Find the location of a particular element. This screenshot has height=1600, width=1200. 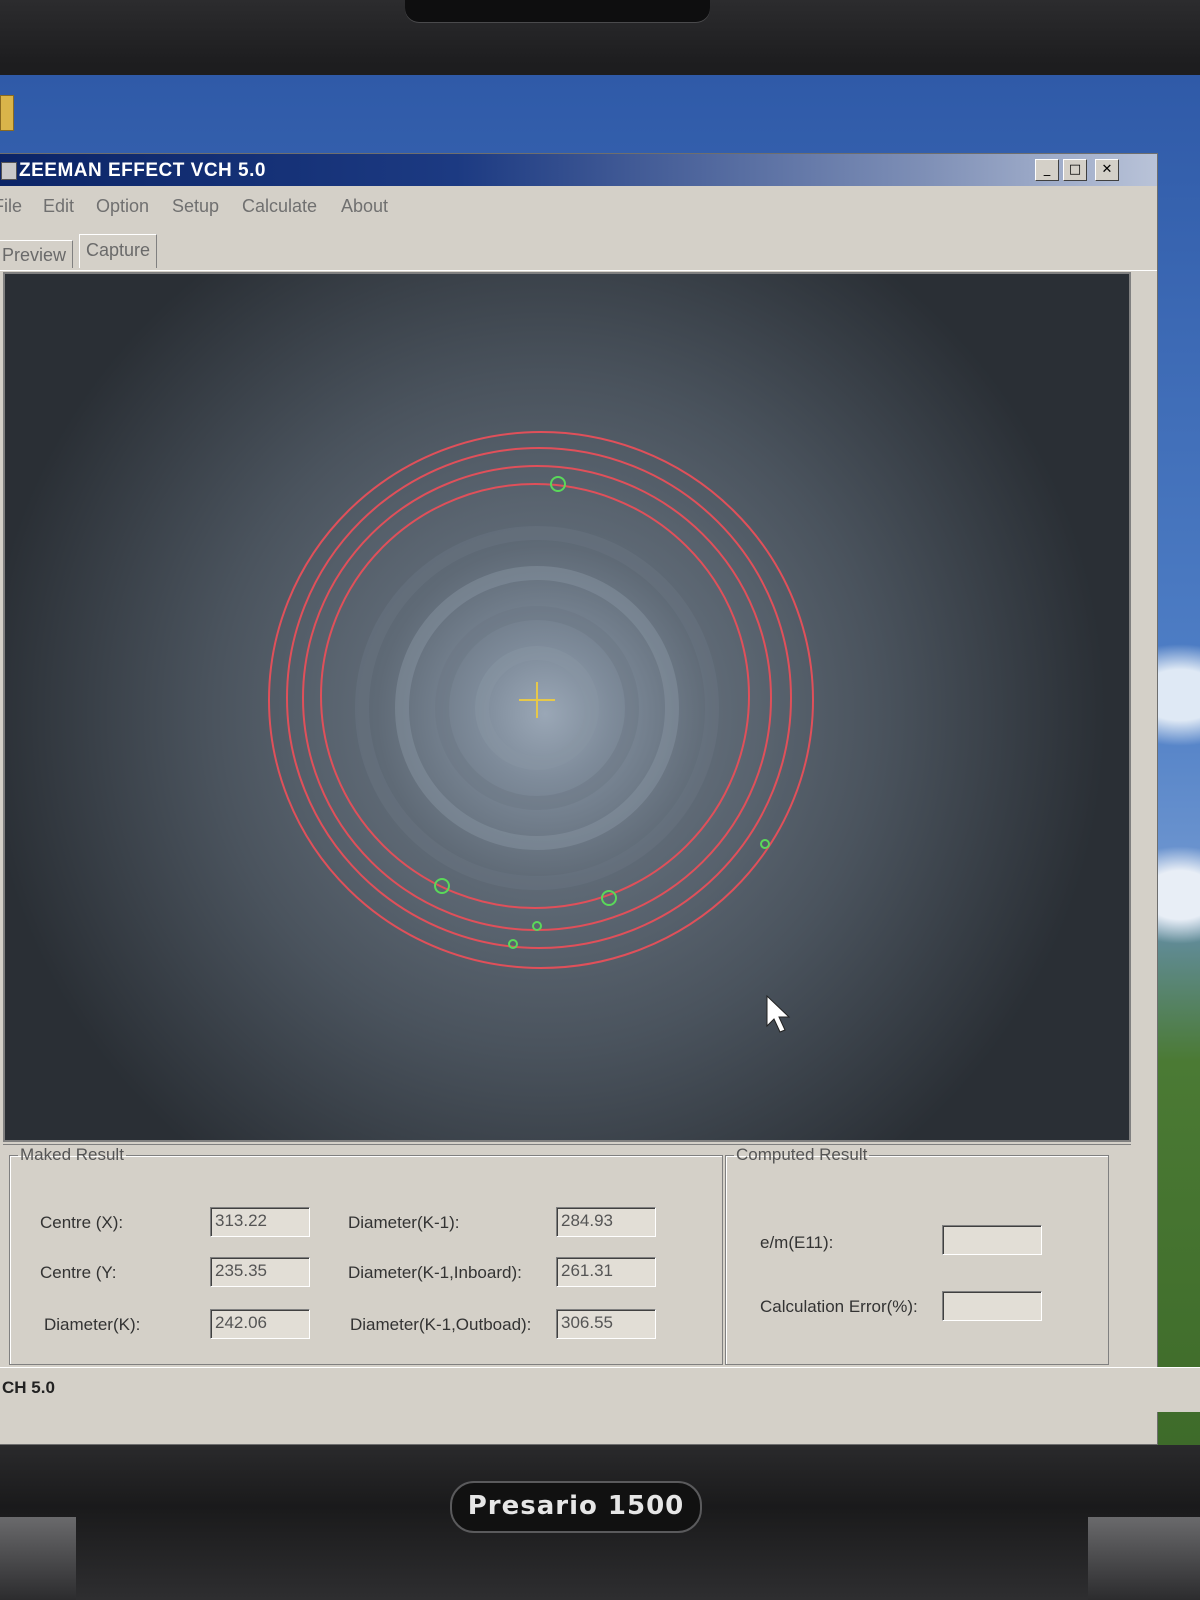

webcam-notch is located at coordinates (557, 11).